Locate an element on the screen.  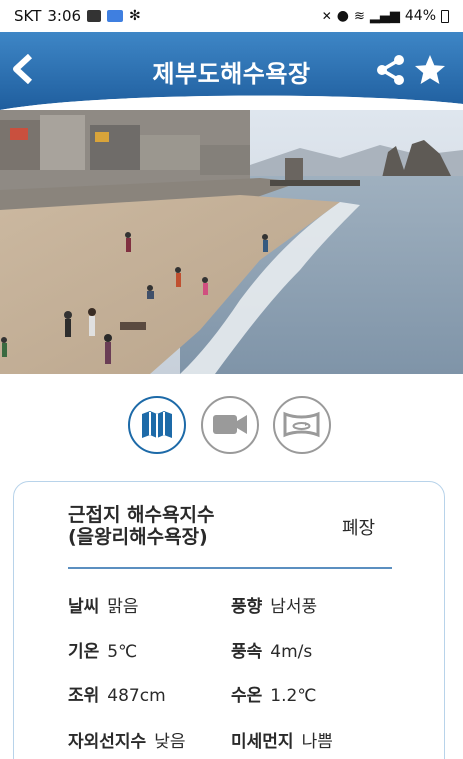
divider is located at coordinates (230, 568).